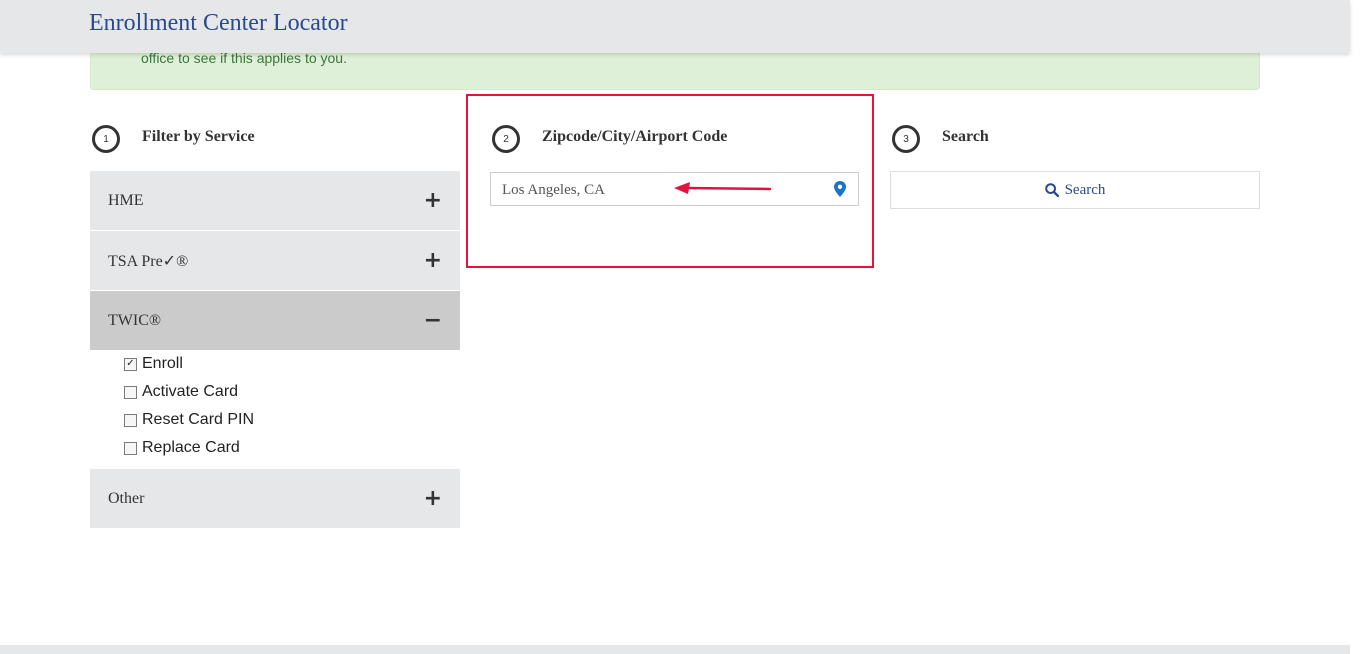 The height and width of the screenshot is (654, 1366). Describe the element at coordinates (190, 391) in the screenshot. I see `twic-option-label: Activate Card` at that location.